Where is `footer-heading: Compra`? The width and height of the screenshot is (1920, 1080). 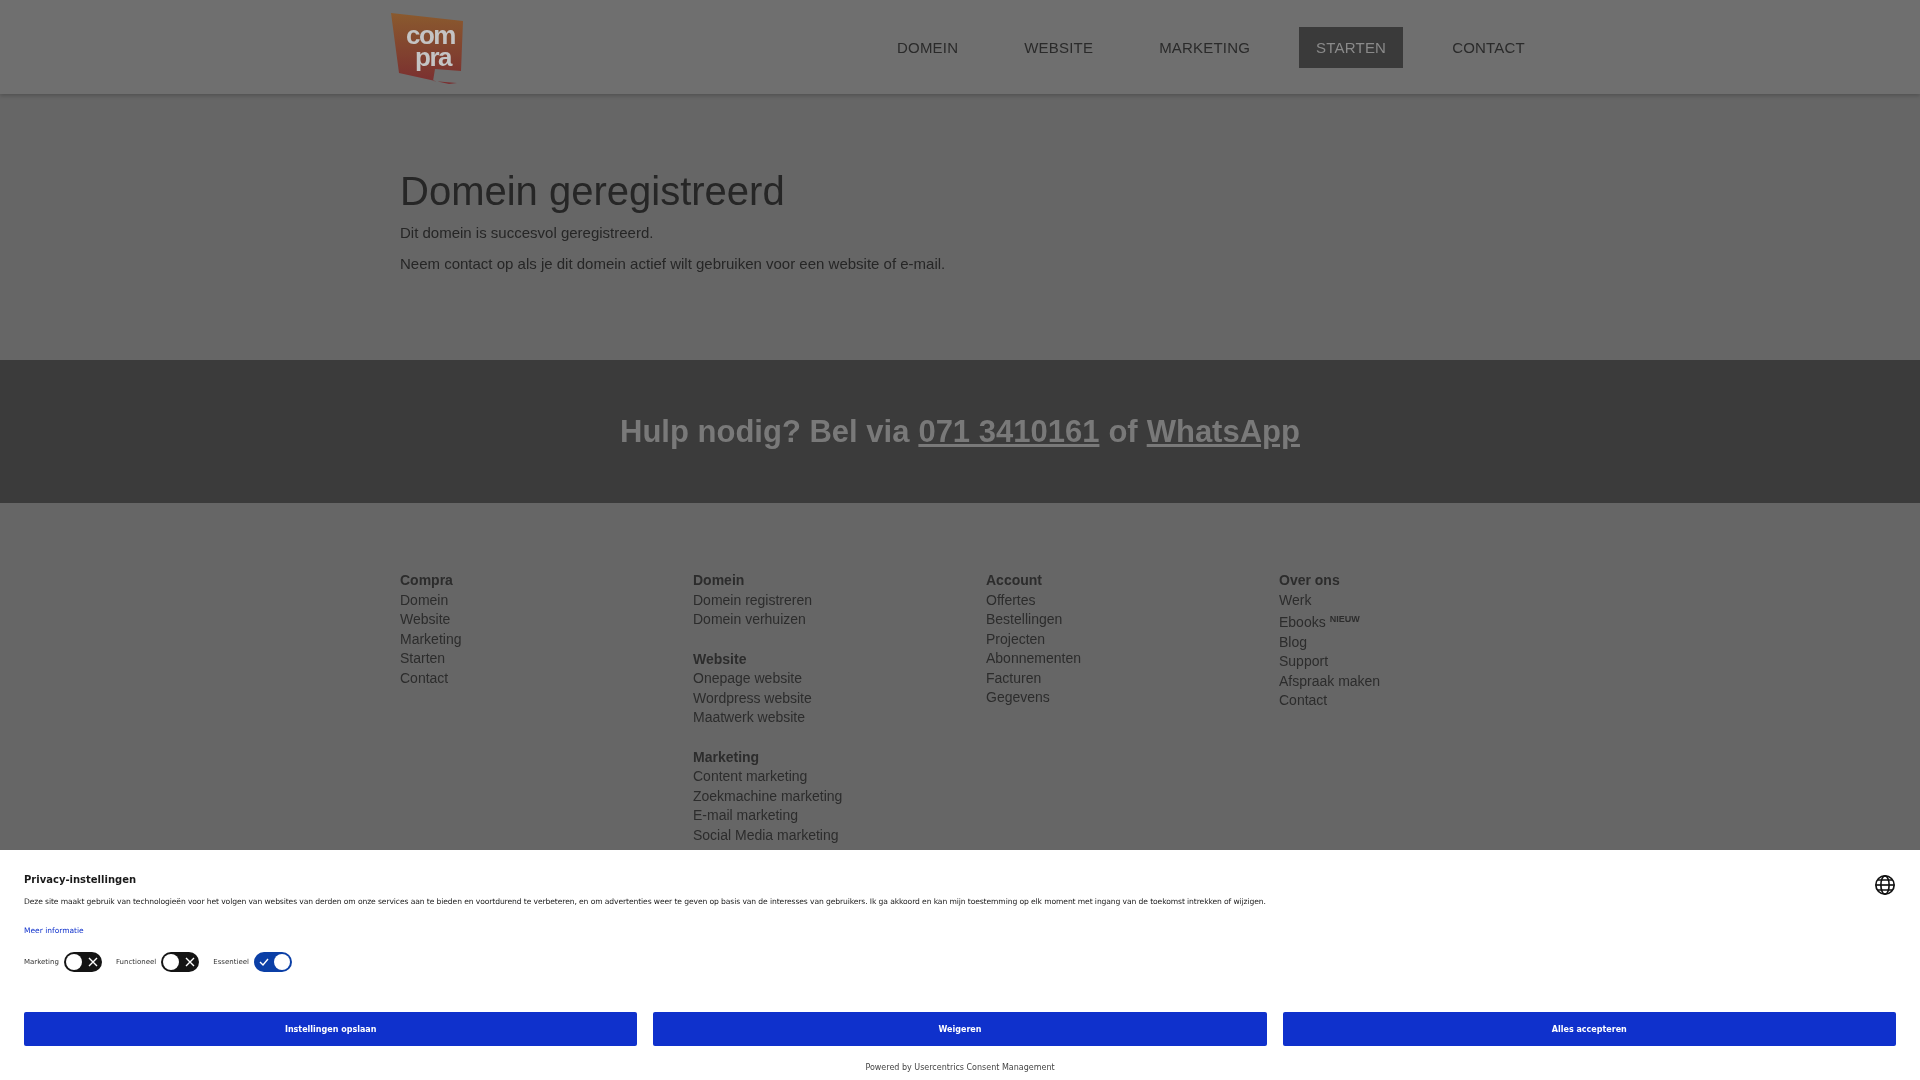
footer-heading: Compra is located at coordinates (427, 580).